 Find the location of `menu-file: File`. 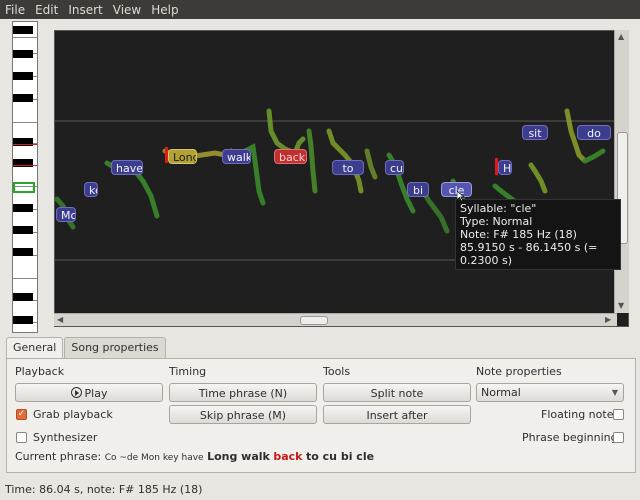

menu-file: File is located at coordinates (15, 10).